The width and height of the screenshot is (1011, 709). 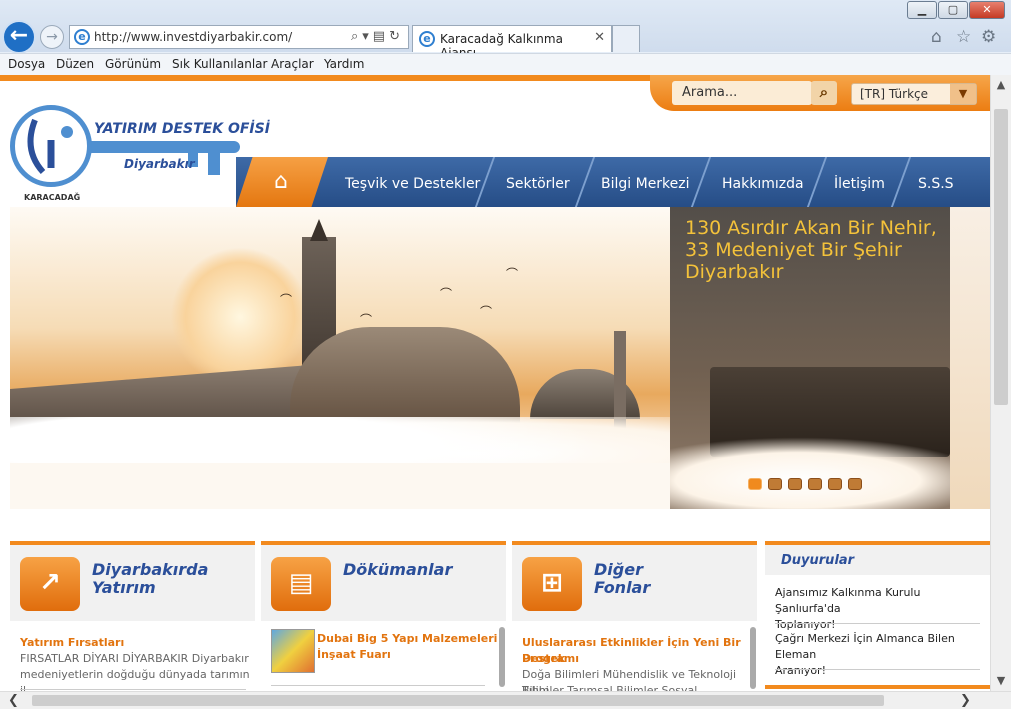 I want to click on box-title: Diğer Fonlar, so click(x=622, y=579).